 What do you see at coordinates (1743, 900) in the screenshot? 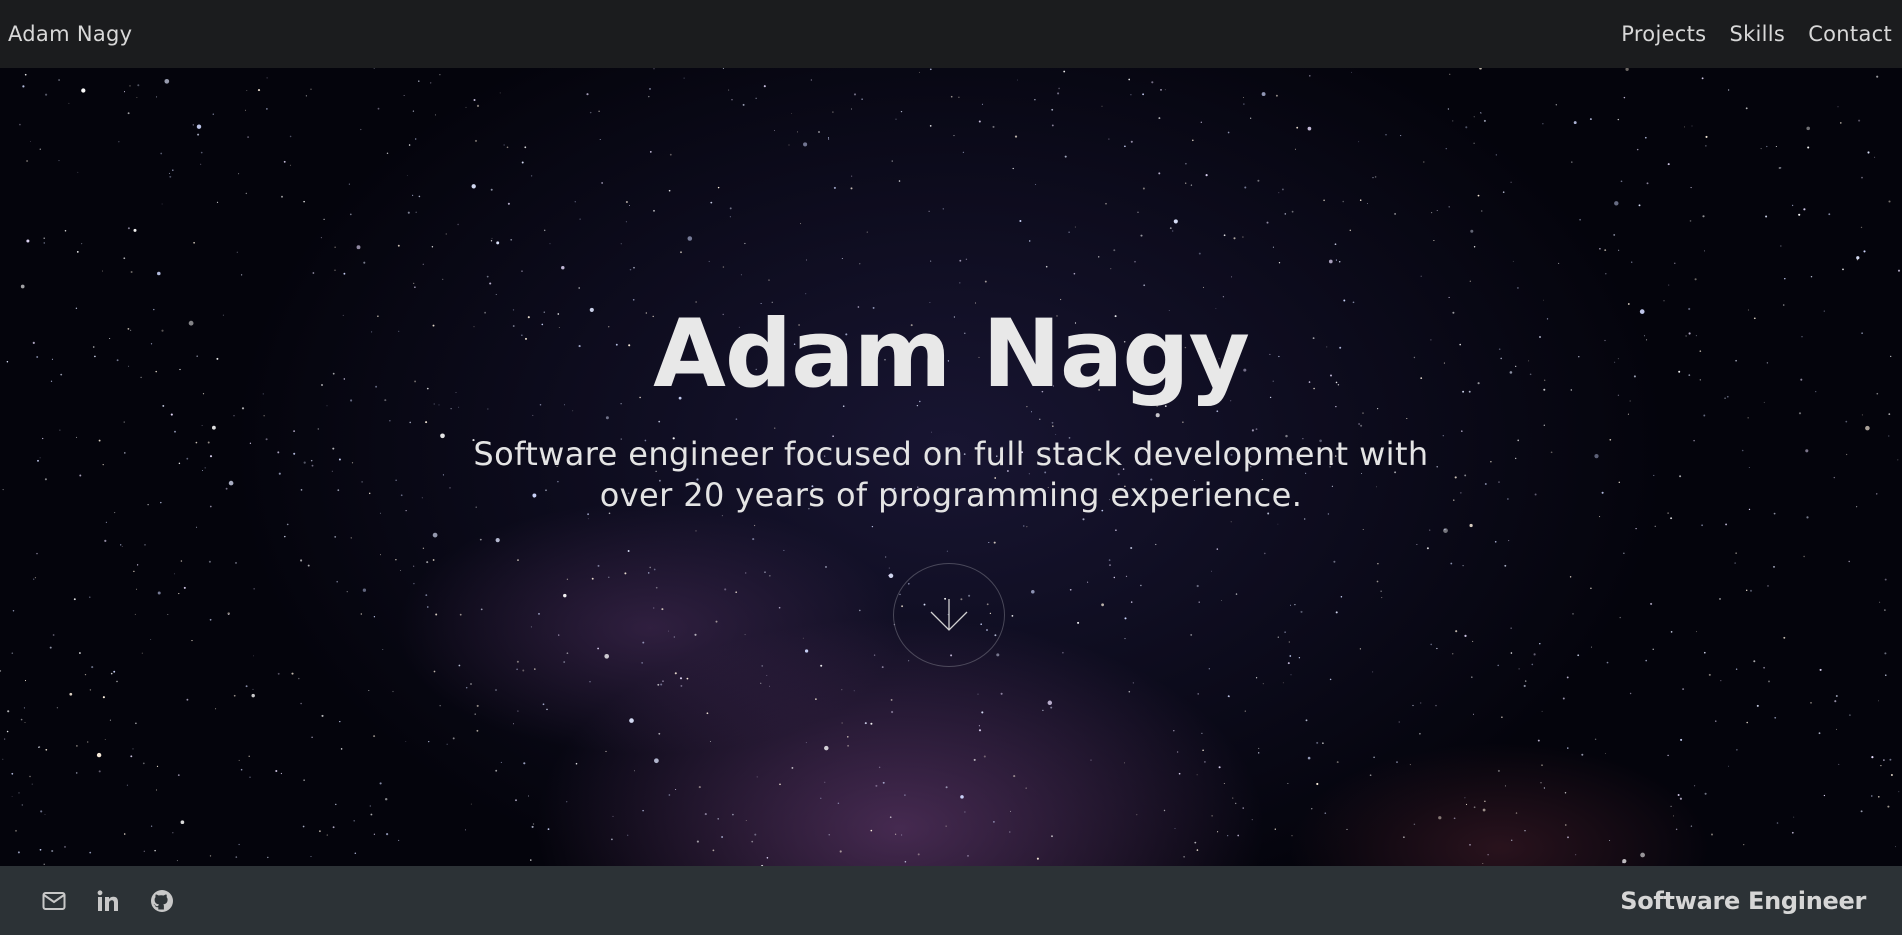
I see `footer-role-label: Software Engineer` at bounding box center [1743, 900].